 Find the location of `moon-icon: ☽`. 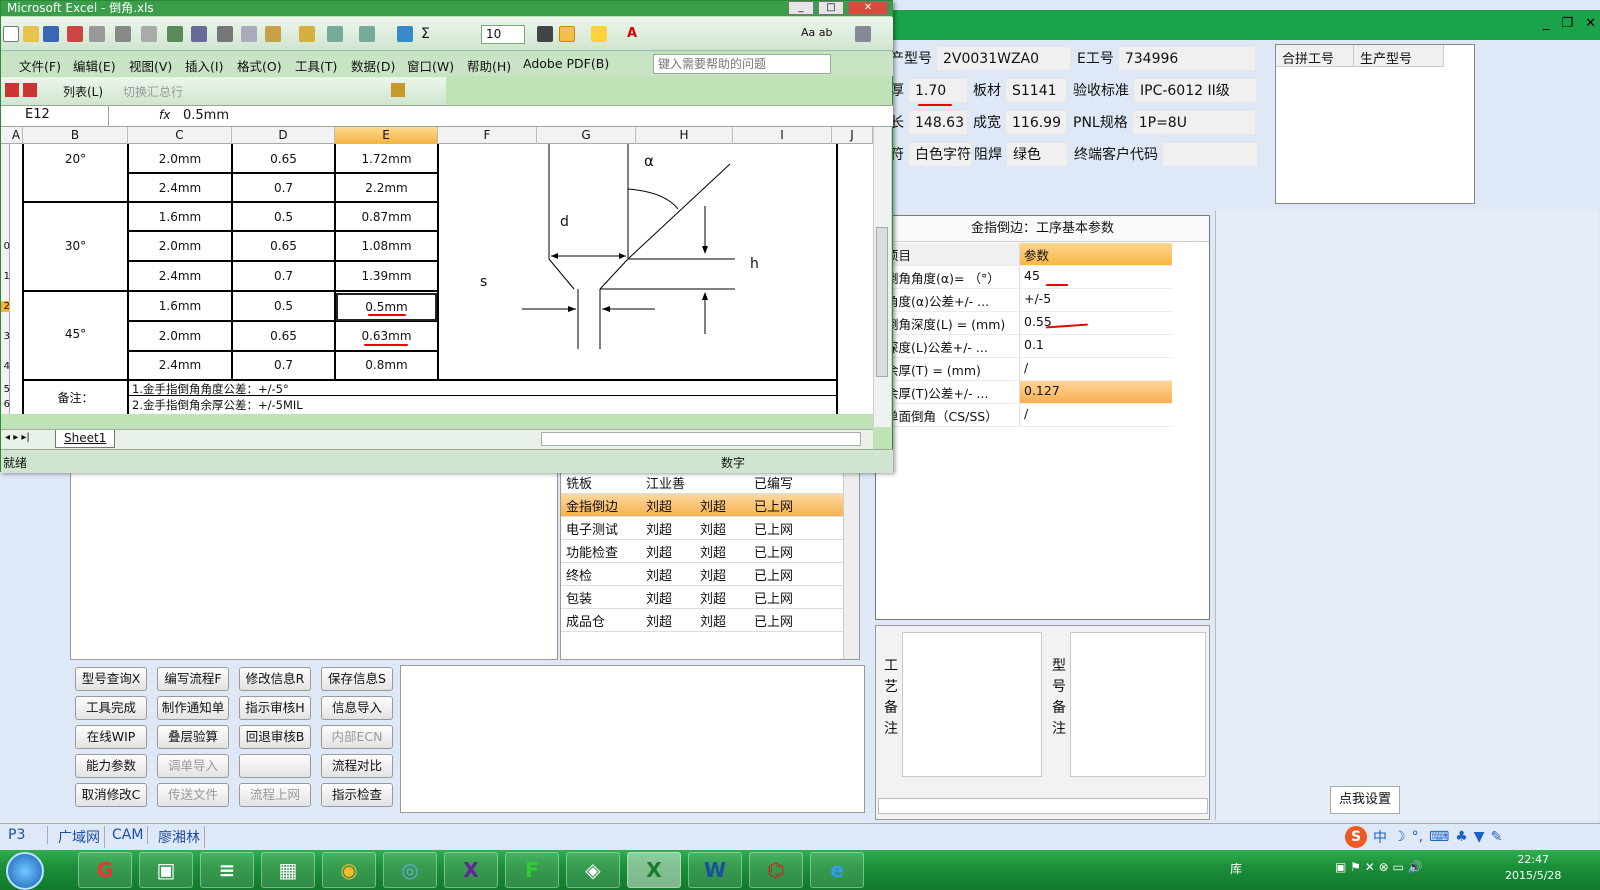

moon-icon: ☽ is located at coordinates (1399, 837).